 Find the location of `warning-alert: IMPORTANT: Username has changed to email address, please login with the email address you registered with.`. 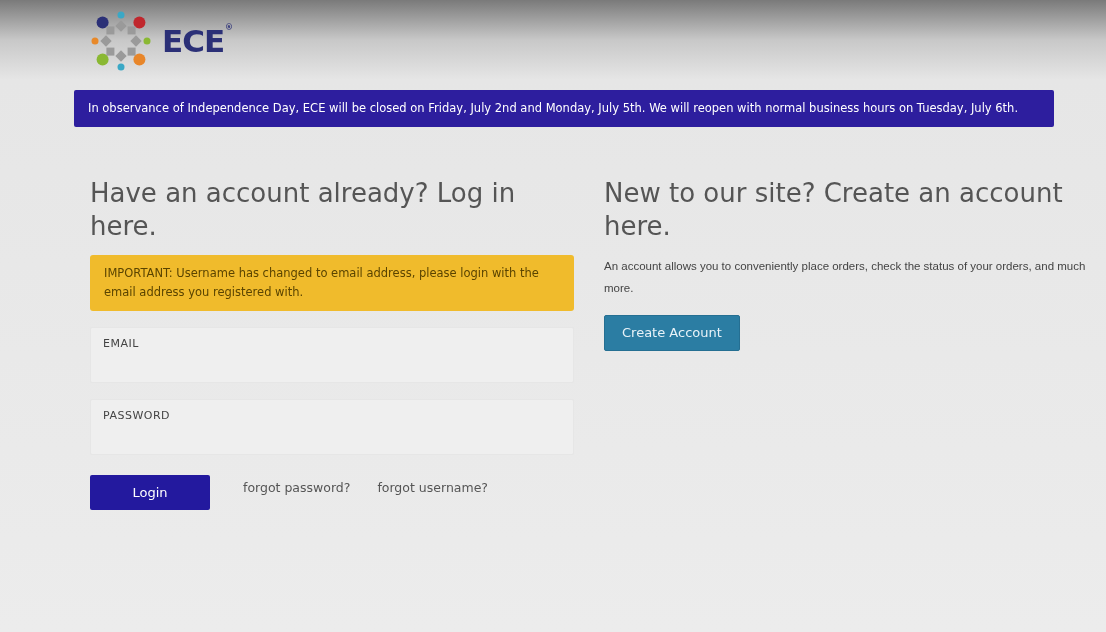

warning-alert: IMPORTANT: Username has changed to email address, please login with the email address you registered with. is located at coordinates (332, 283).